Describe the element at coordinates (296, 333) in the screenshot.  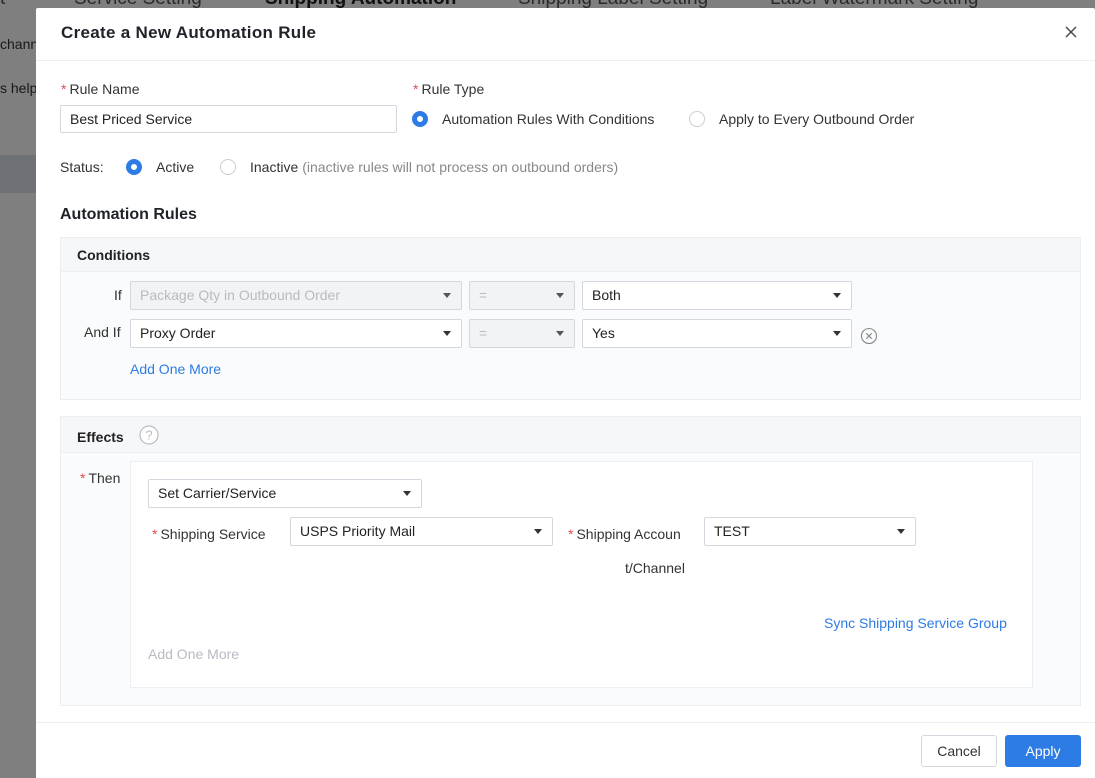
I see `condition-field-select: Proxy Order` at that location.